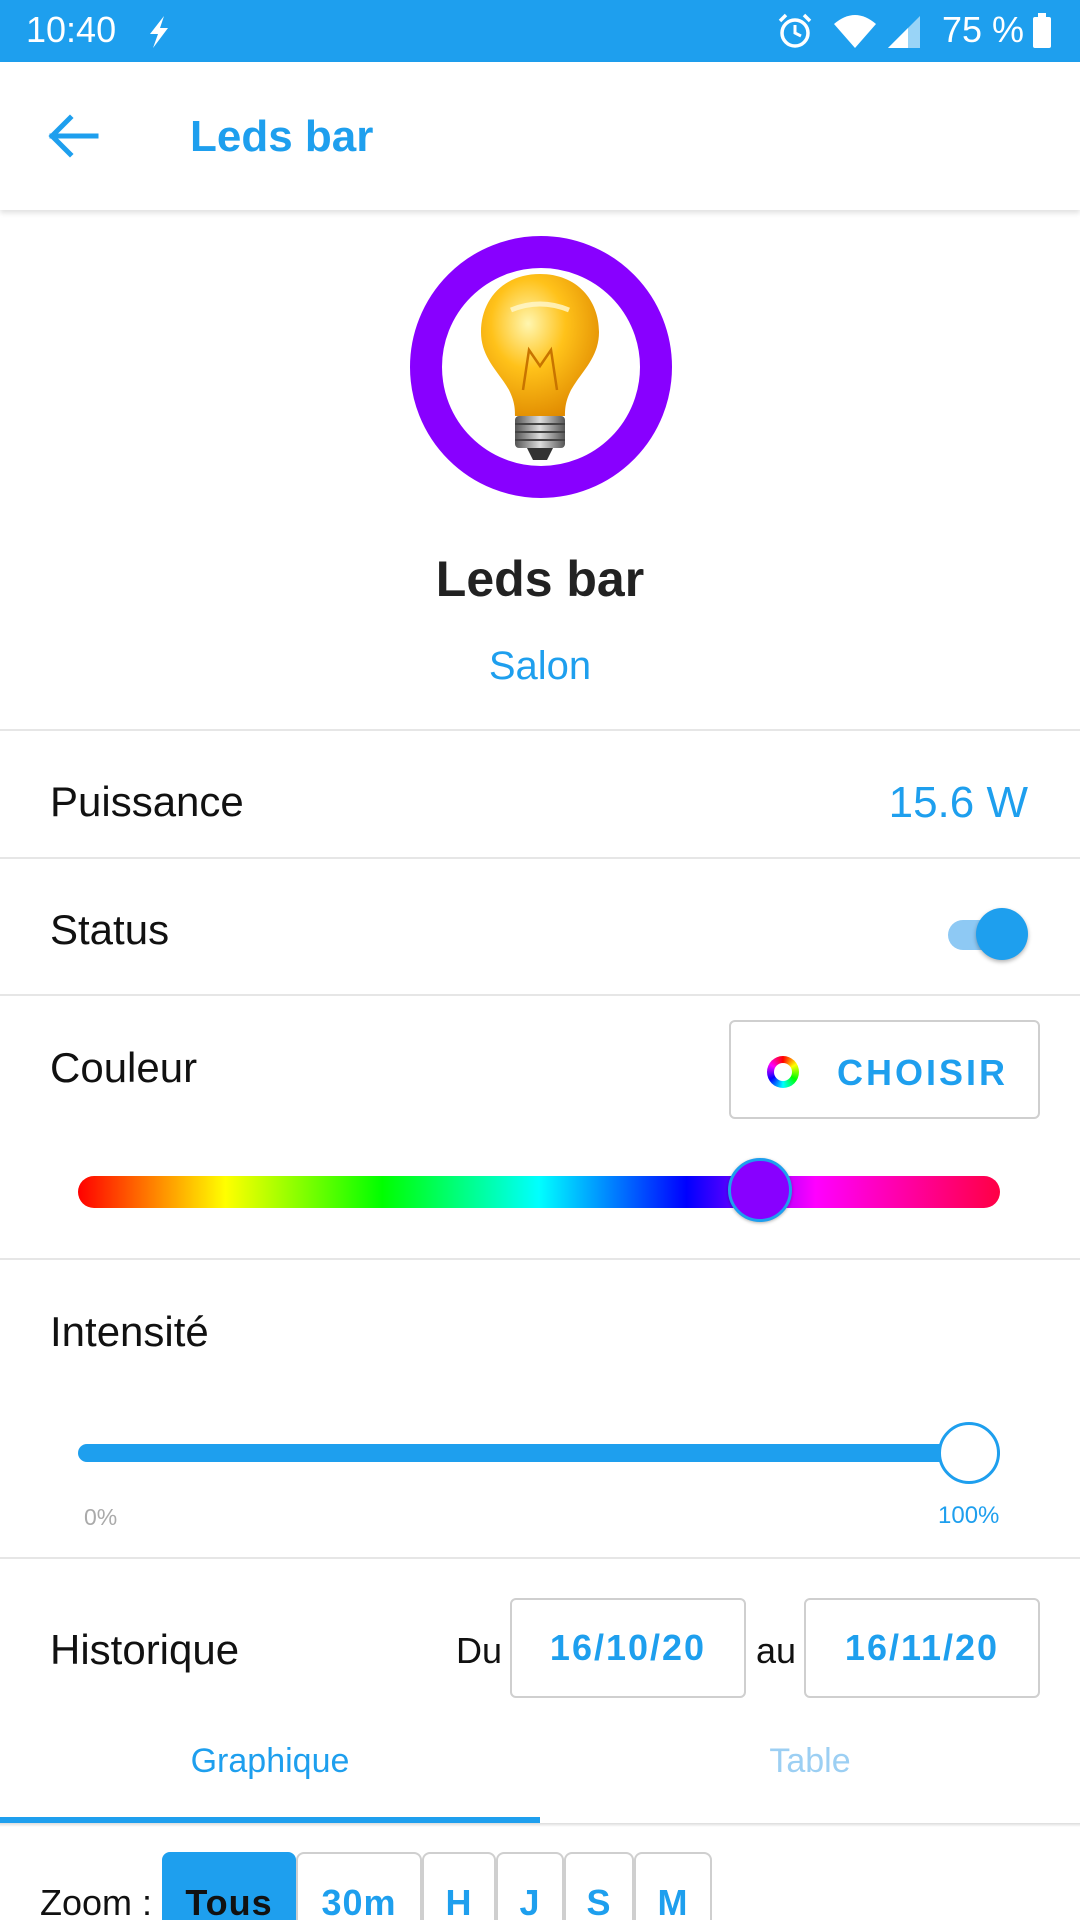 The height and width of the screenshot is (1920, 1080). Describe the element at coordinates (124, 1067) in the screenshot. I see `color-label: Couleur` at that location.